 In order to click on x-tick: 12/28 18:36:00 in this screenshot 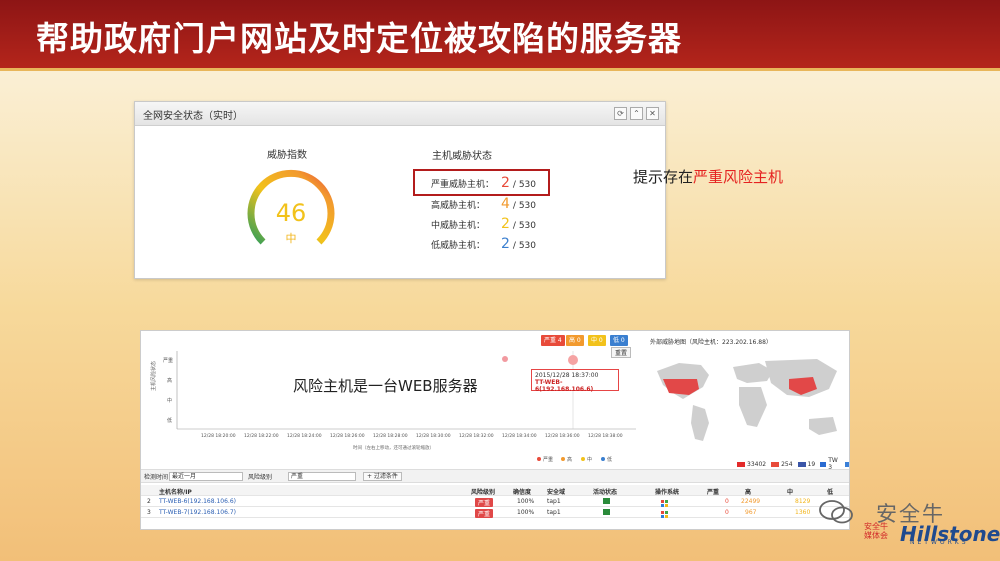, I will do `click(562, 436)`.